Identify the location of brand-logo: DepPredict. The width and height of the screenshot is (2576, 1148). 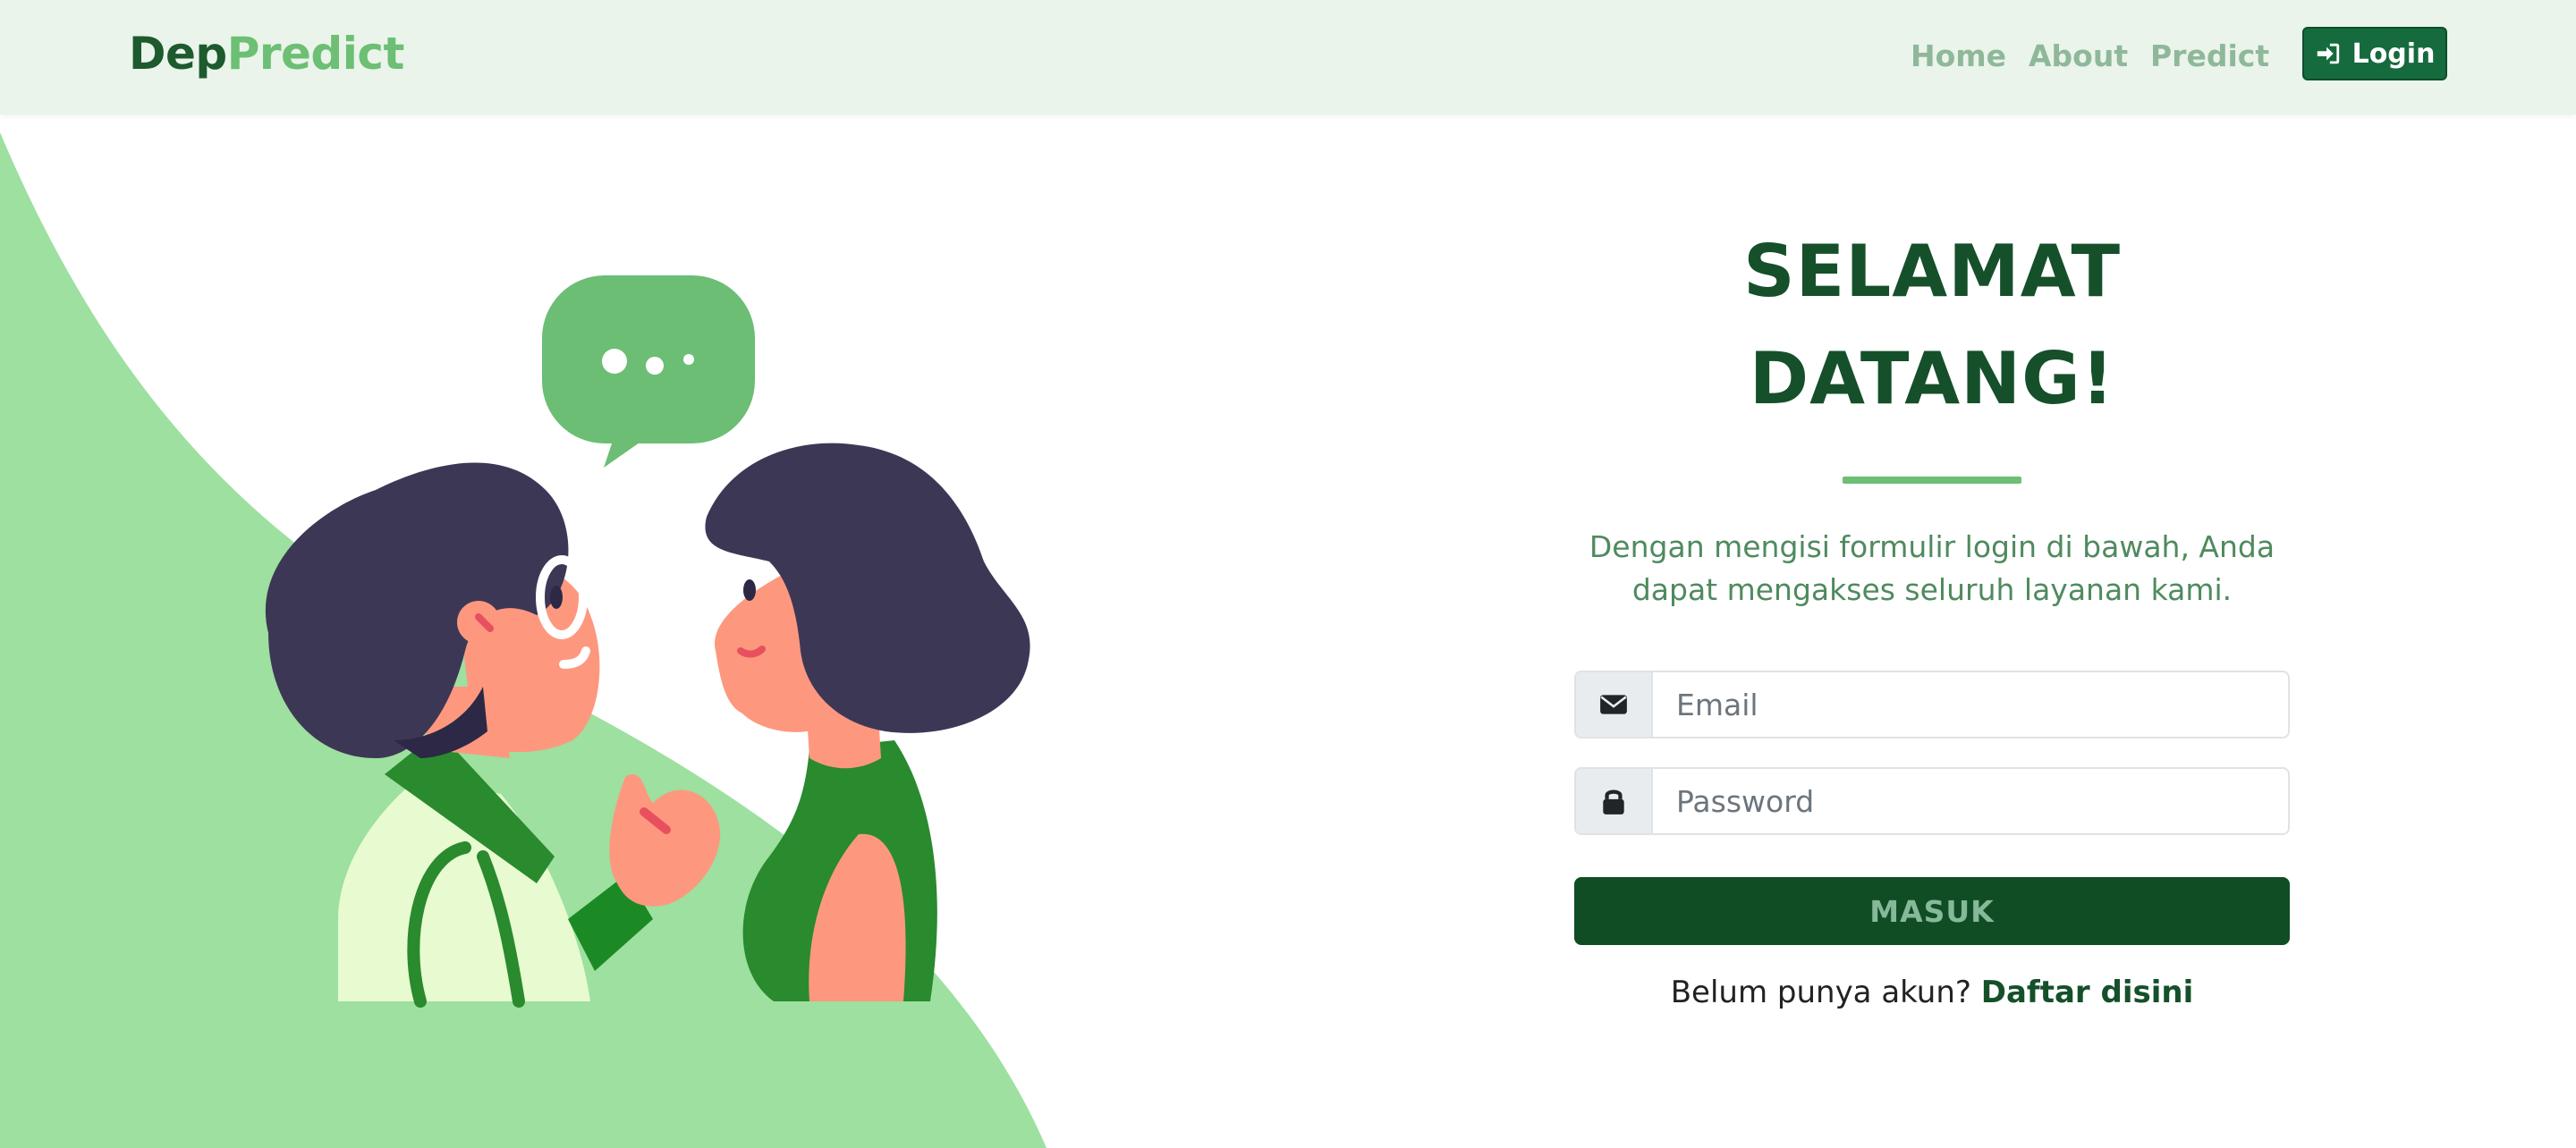
(266, 53).